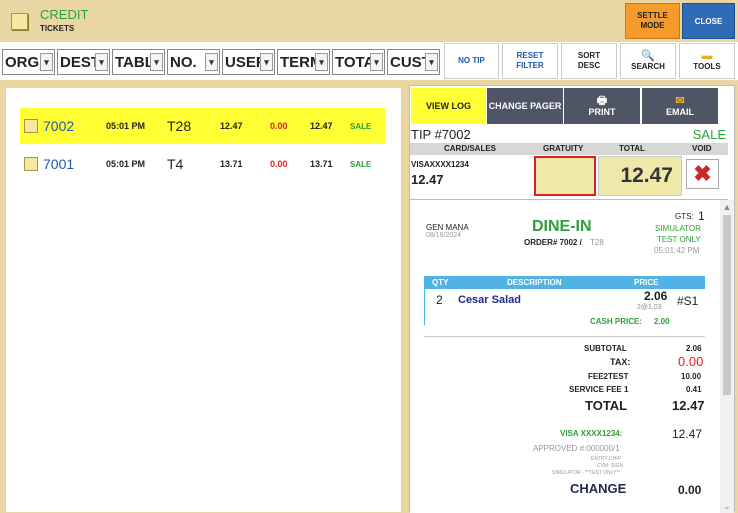 The image size is (738, 513). Describe the element at coordinates (602, 106) in the screenshot. I see `print-button: 🖶 PRINT` at that location.